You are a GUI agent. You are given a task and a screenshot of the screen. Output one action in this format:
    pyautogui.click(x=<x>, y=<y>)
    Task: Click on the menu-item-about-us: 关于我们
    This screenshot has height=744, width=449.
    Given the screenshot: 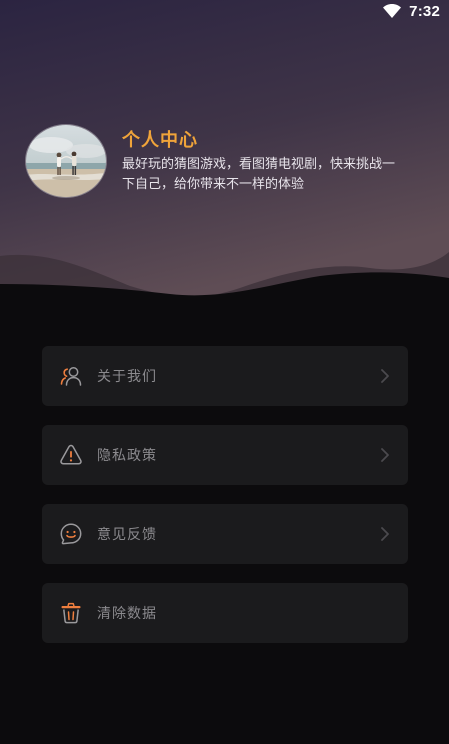 What is the action you would take?
    pyautogui.click(x=225, y=376)
    